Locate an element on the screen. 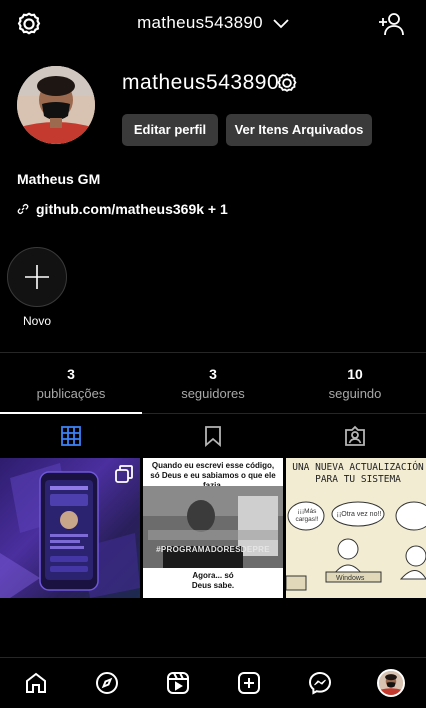 This screenshot has height=708, width=426. comic-title: UNA NUEVA ACTUALIZACIÓN PARA TU SISTEMA is located at coordinates (358, 473).